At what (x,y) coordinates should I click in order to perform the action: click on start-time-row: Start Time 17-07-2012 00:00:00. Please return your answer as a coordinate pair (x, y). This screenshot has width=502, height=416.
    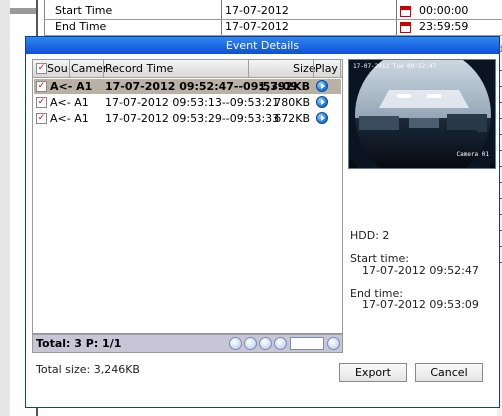
    Looking at the image, I should click on (273, 11).